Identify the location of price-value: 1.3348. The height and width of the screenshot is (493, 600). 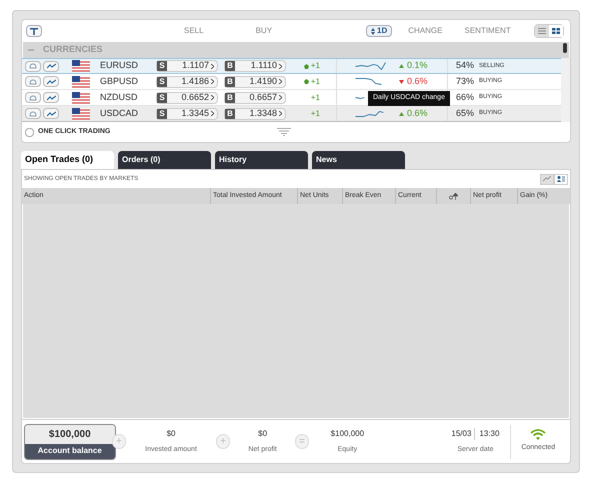
(263, 113).